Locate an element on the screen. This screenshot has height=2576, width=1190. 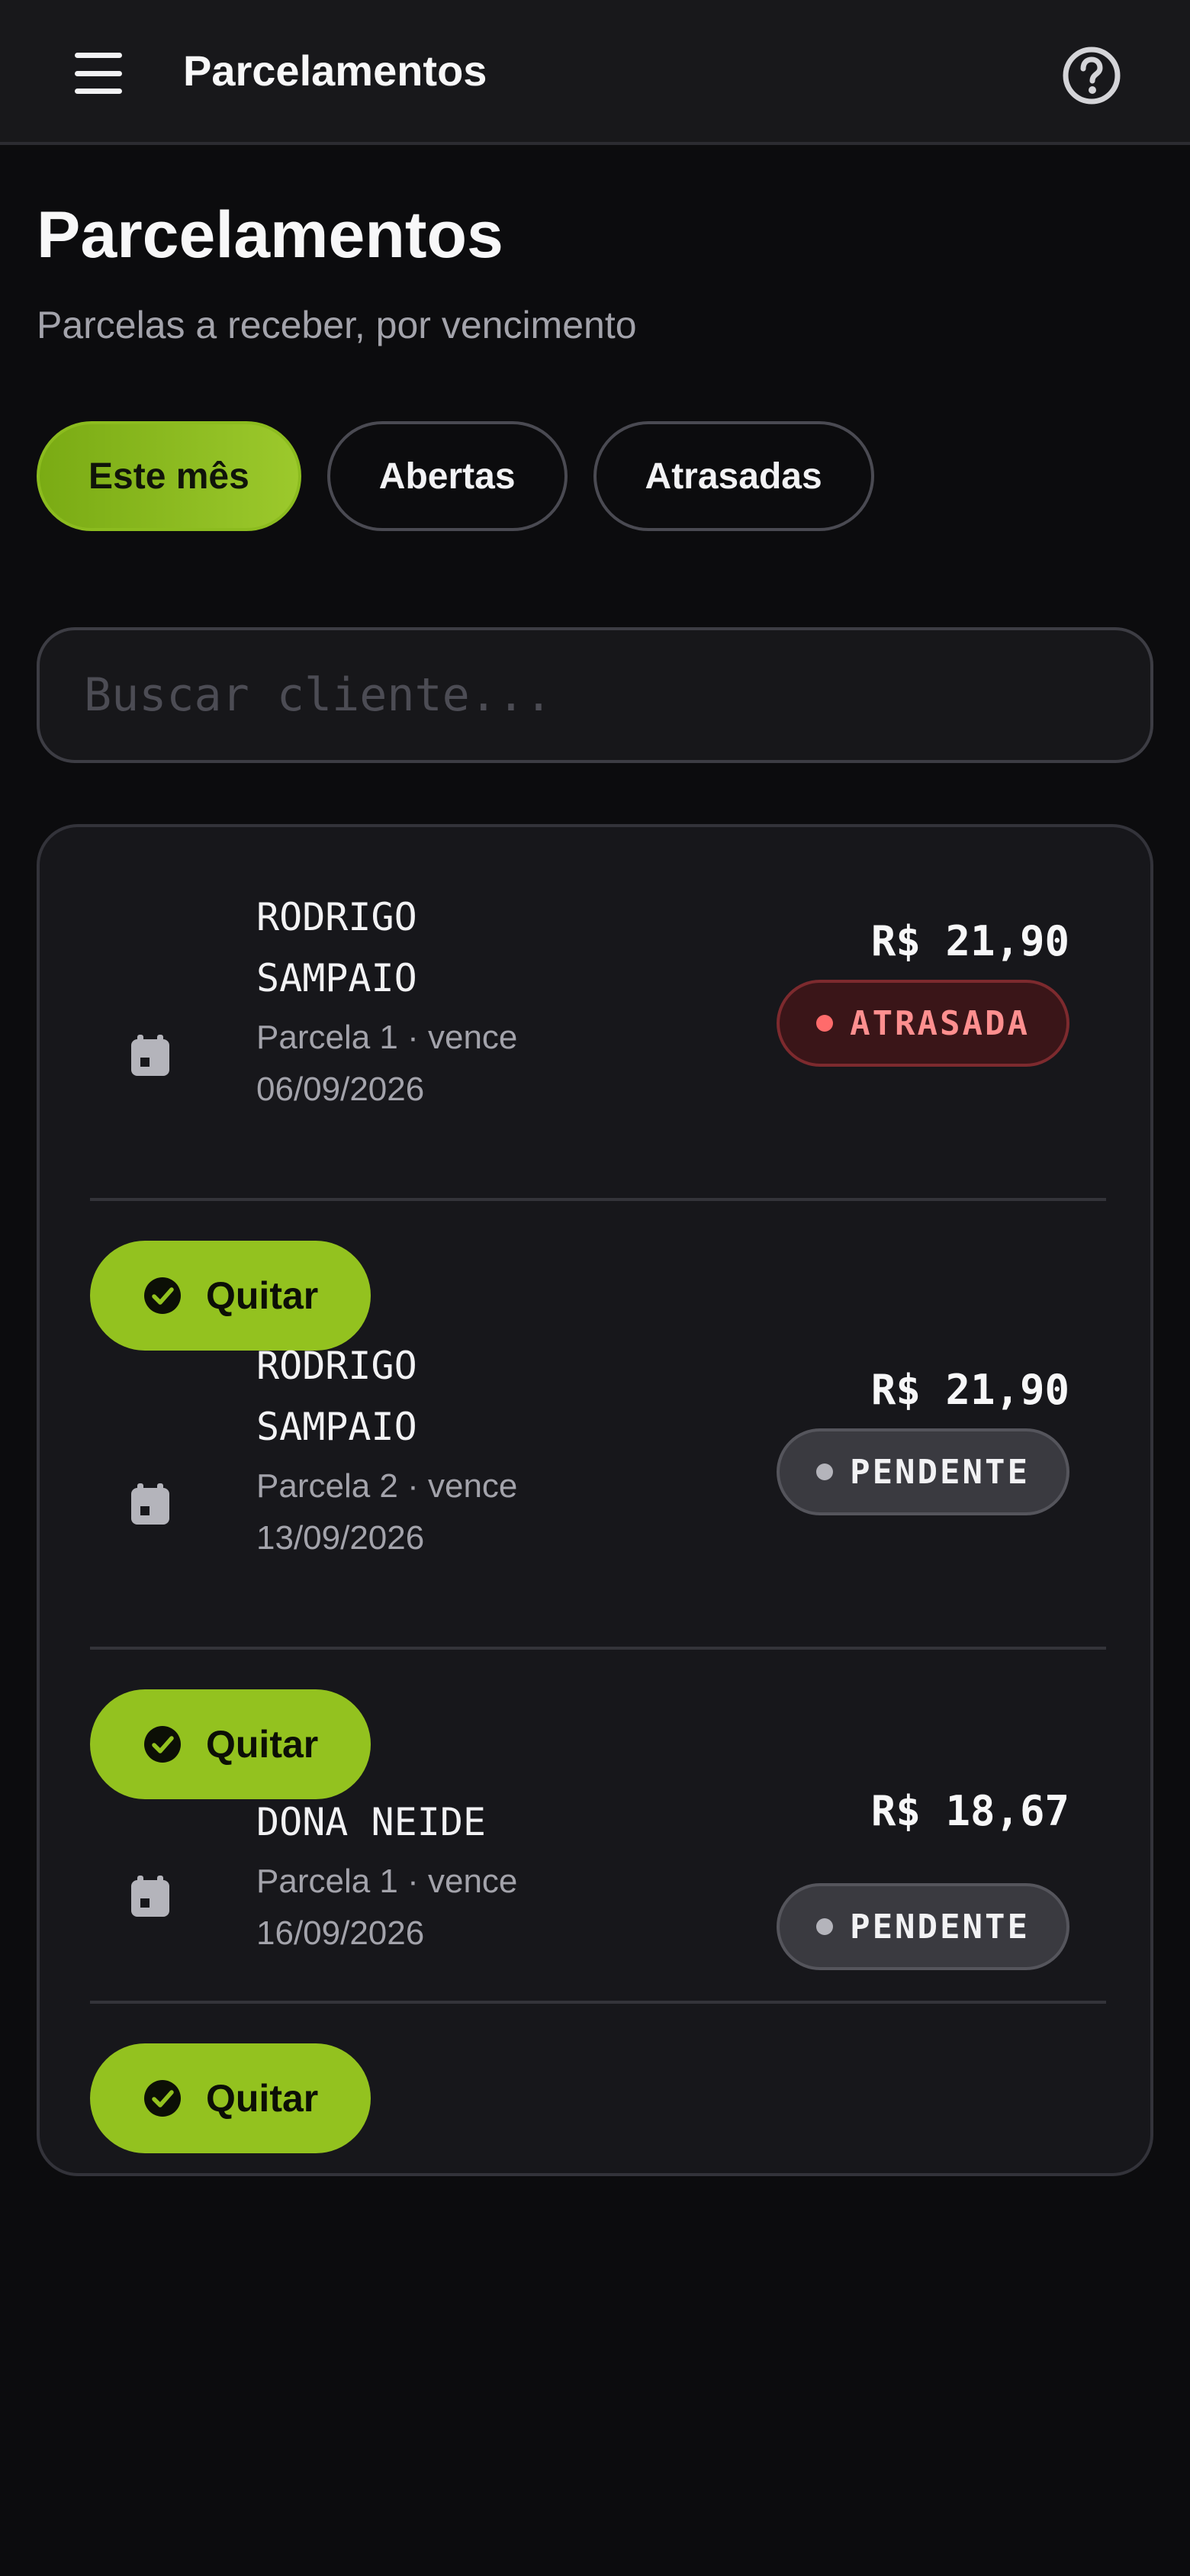
menu-button is located at coordinates (98, 73).